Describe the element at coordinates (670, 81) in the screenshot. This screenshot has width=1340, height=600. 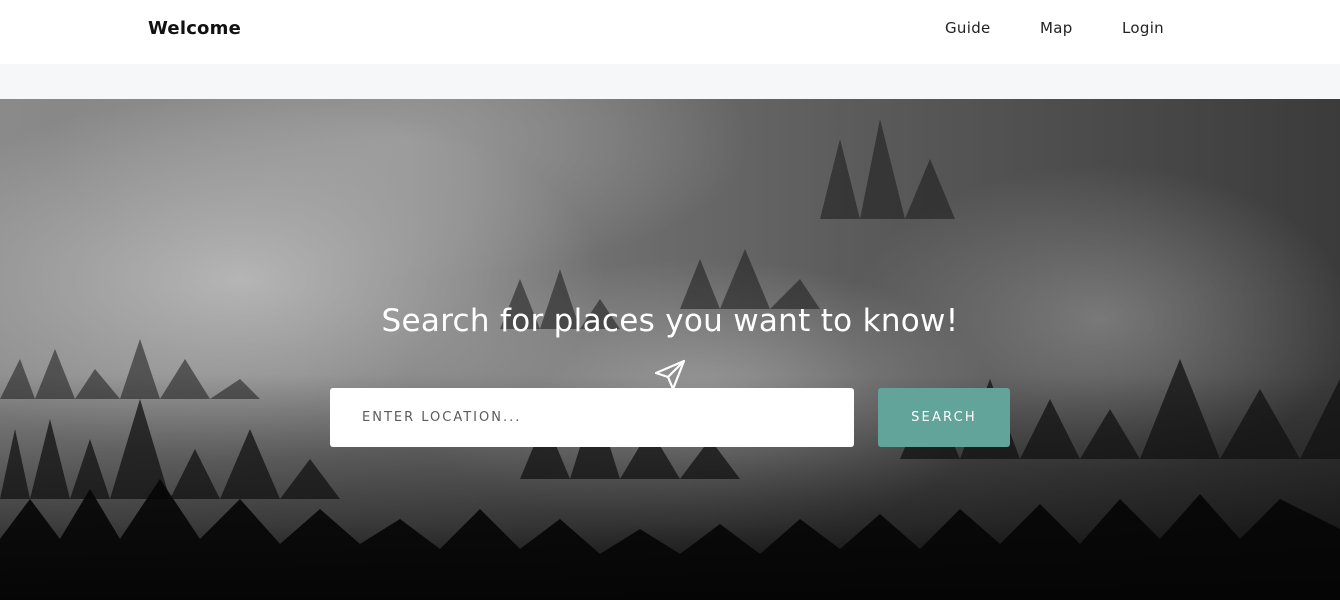
I see `sub-navbar-strip` at that location.